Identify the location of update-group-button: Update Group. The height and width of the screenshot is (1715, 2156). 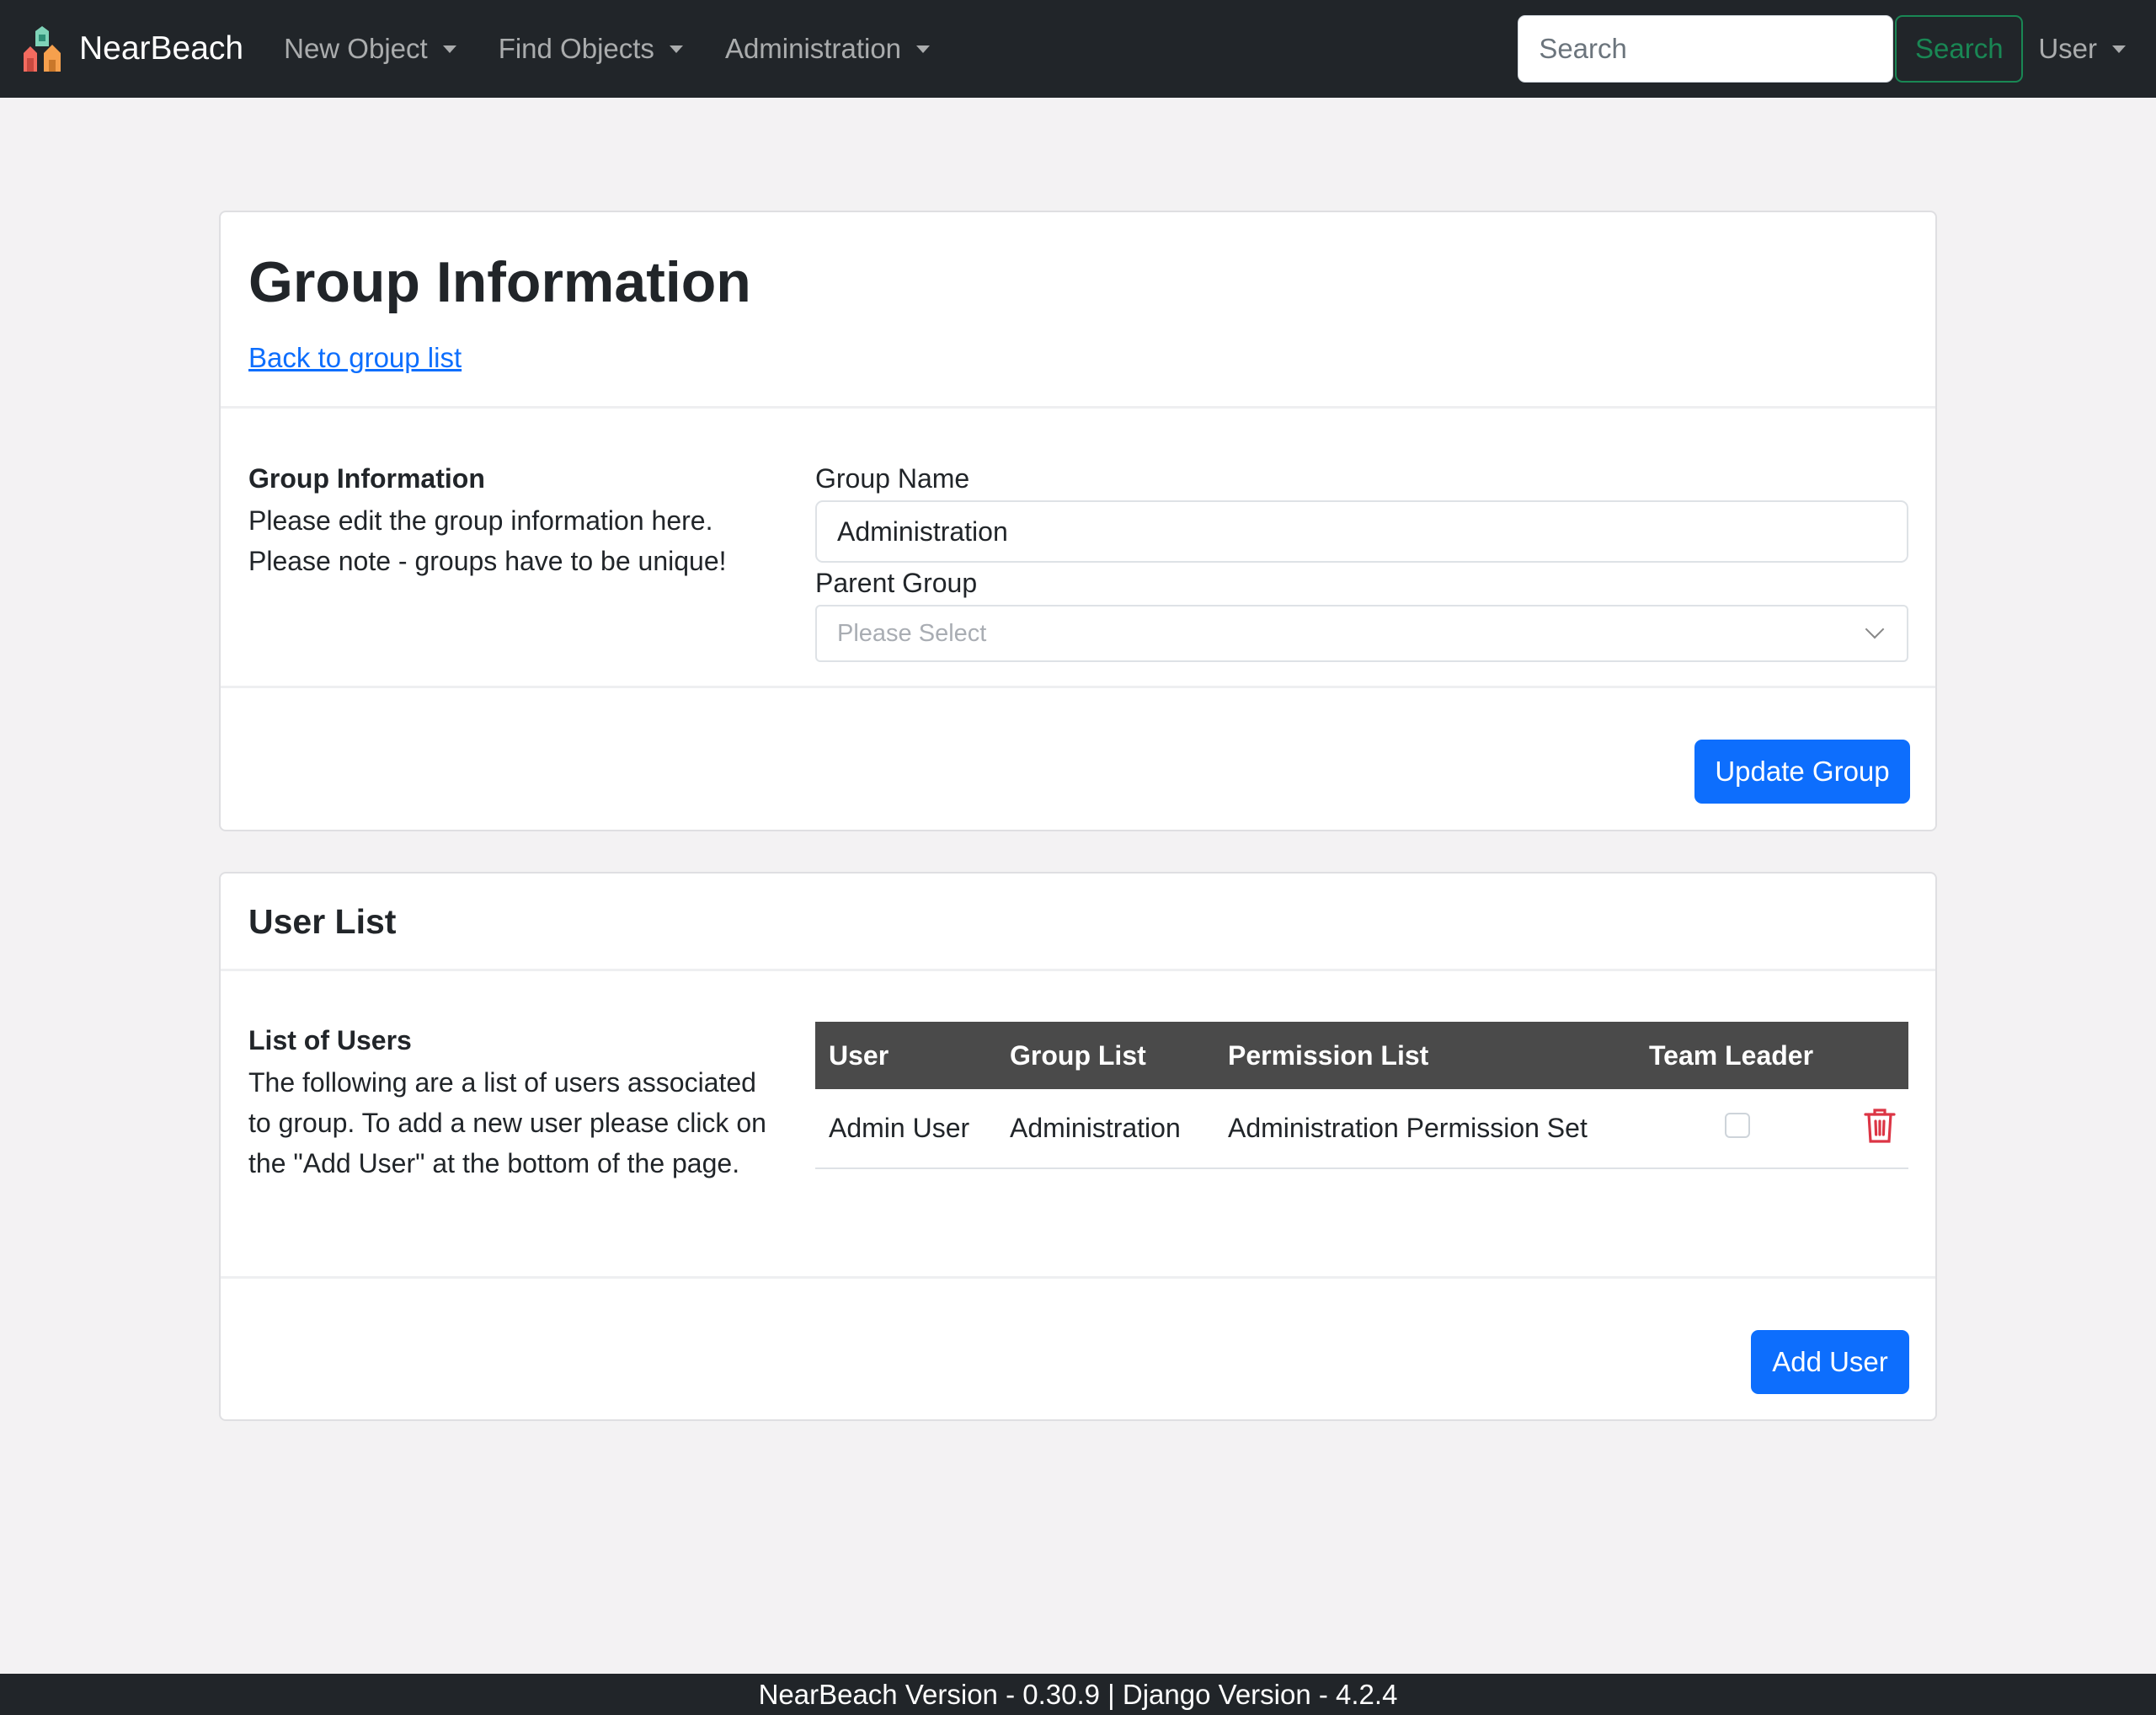
(1802, 772).